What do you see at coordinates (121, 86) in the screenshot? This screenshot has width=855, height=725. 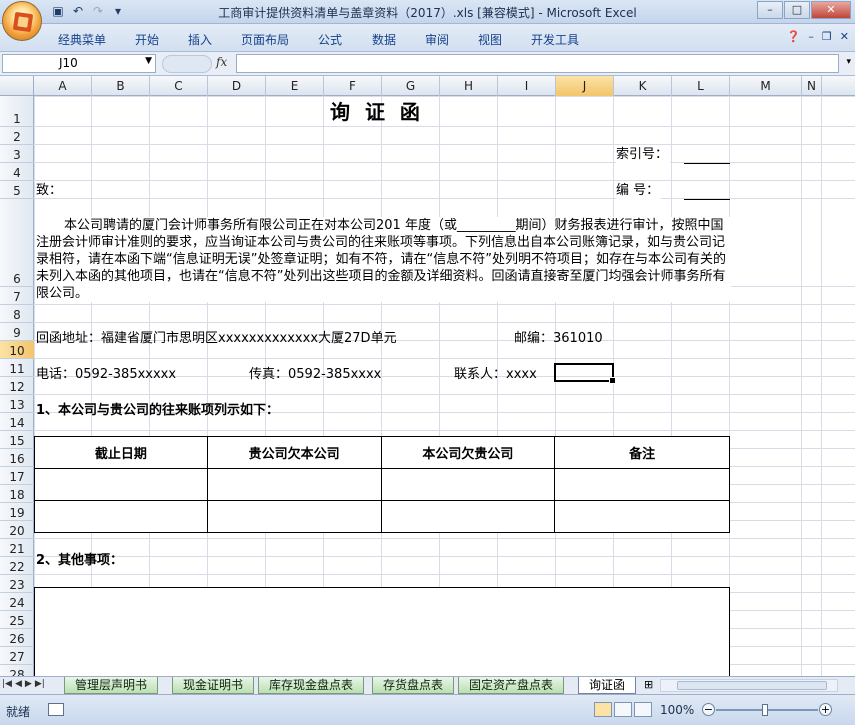 I see `column-header-b: B` at bounding box center [121, 86].